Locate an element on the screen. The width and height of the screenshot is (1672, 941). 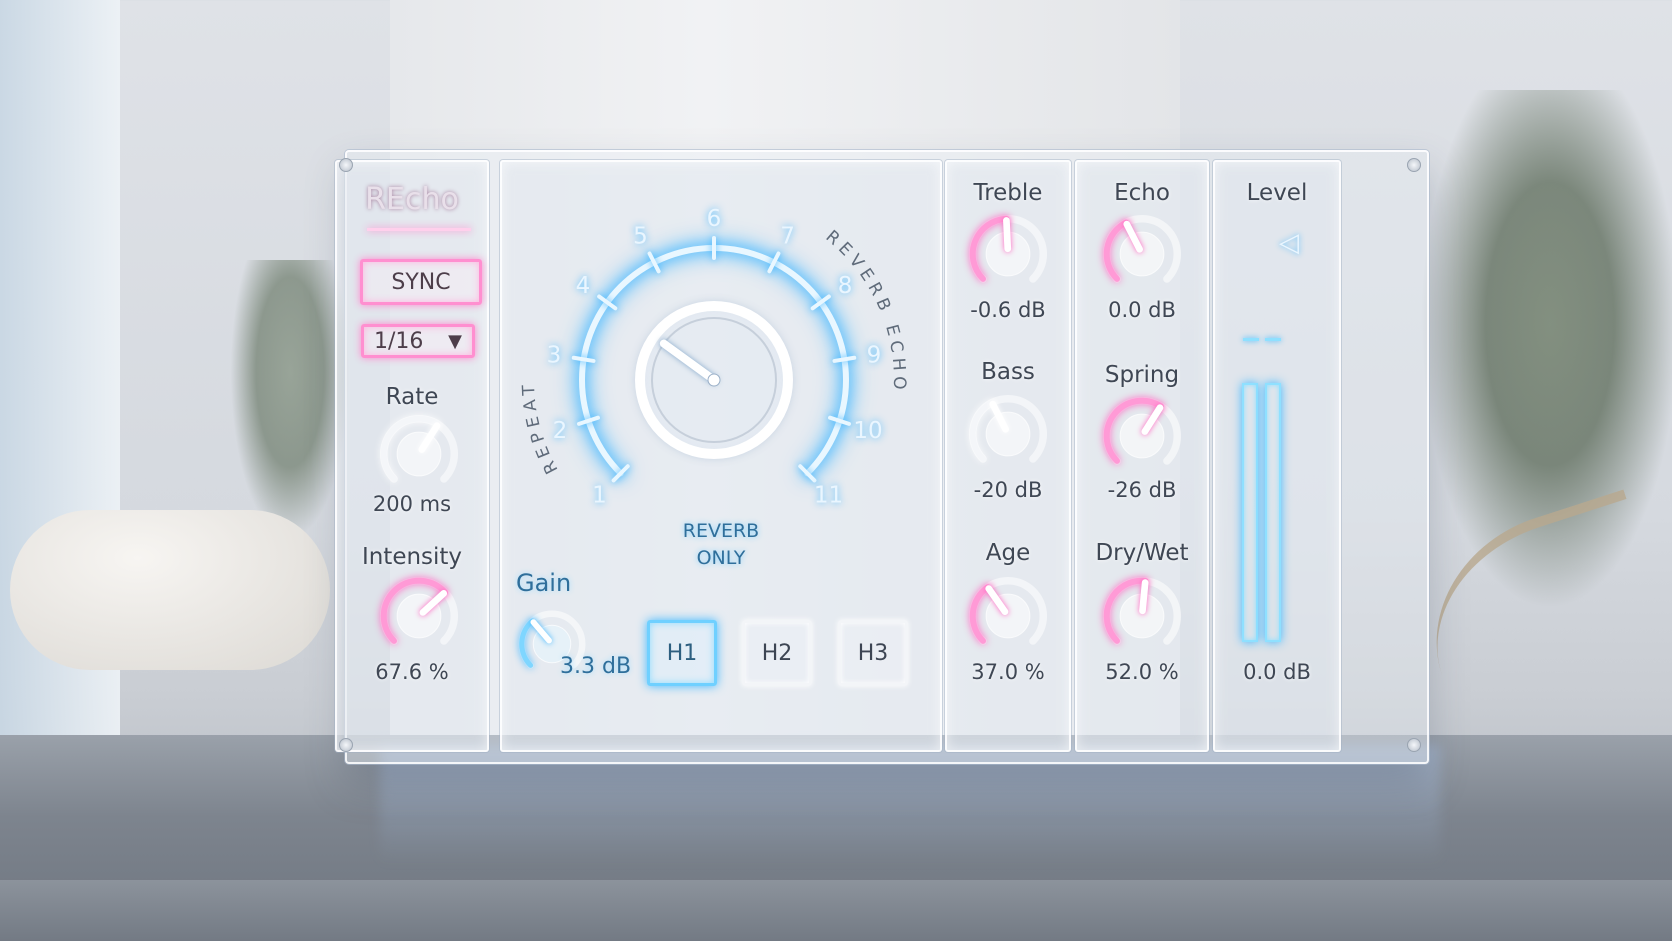
head-label-h2: H2 is located at coordinates (777, 653).